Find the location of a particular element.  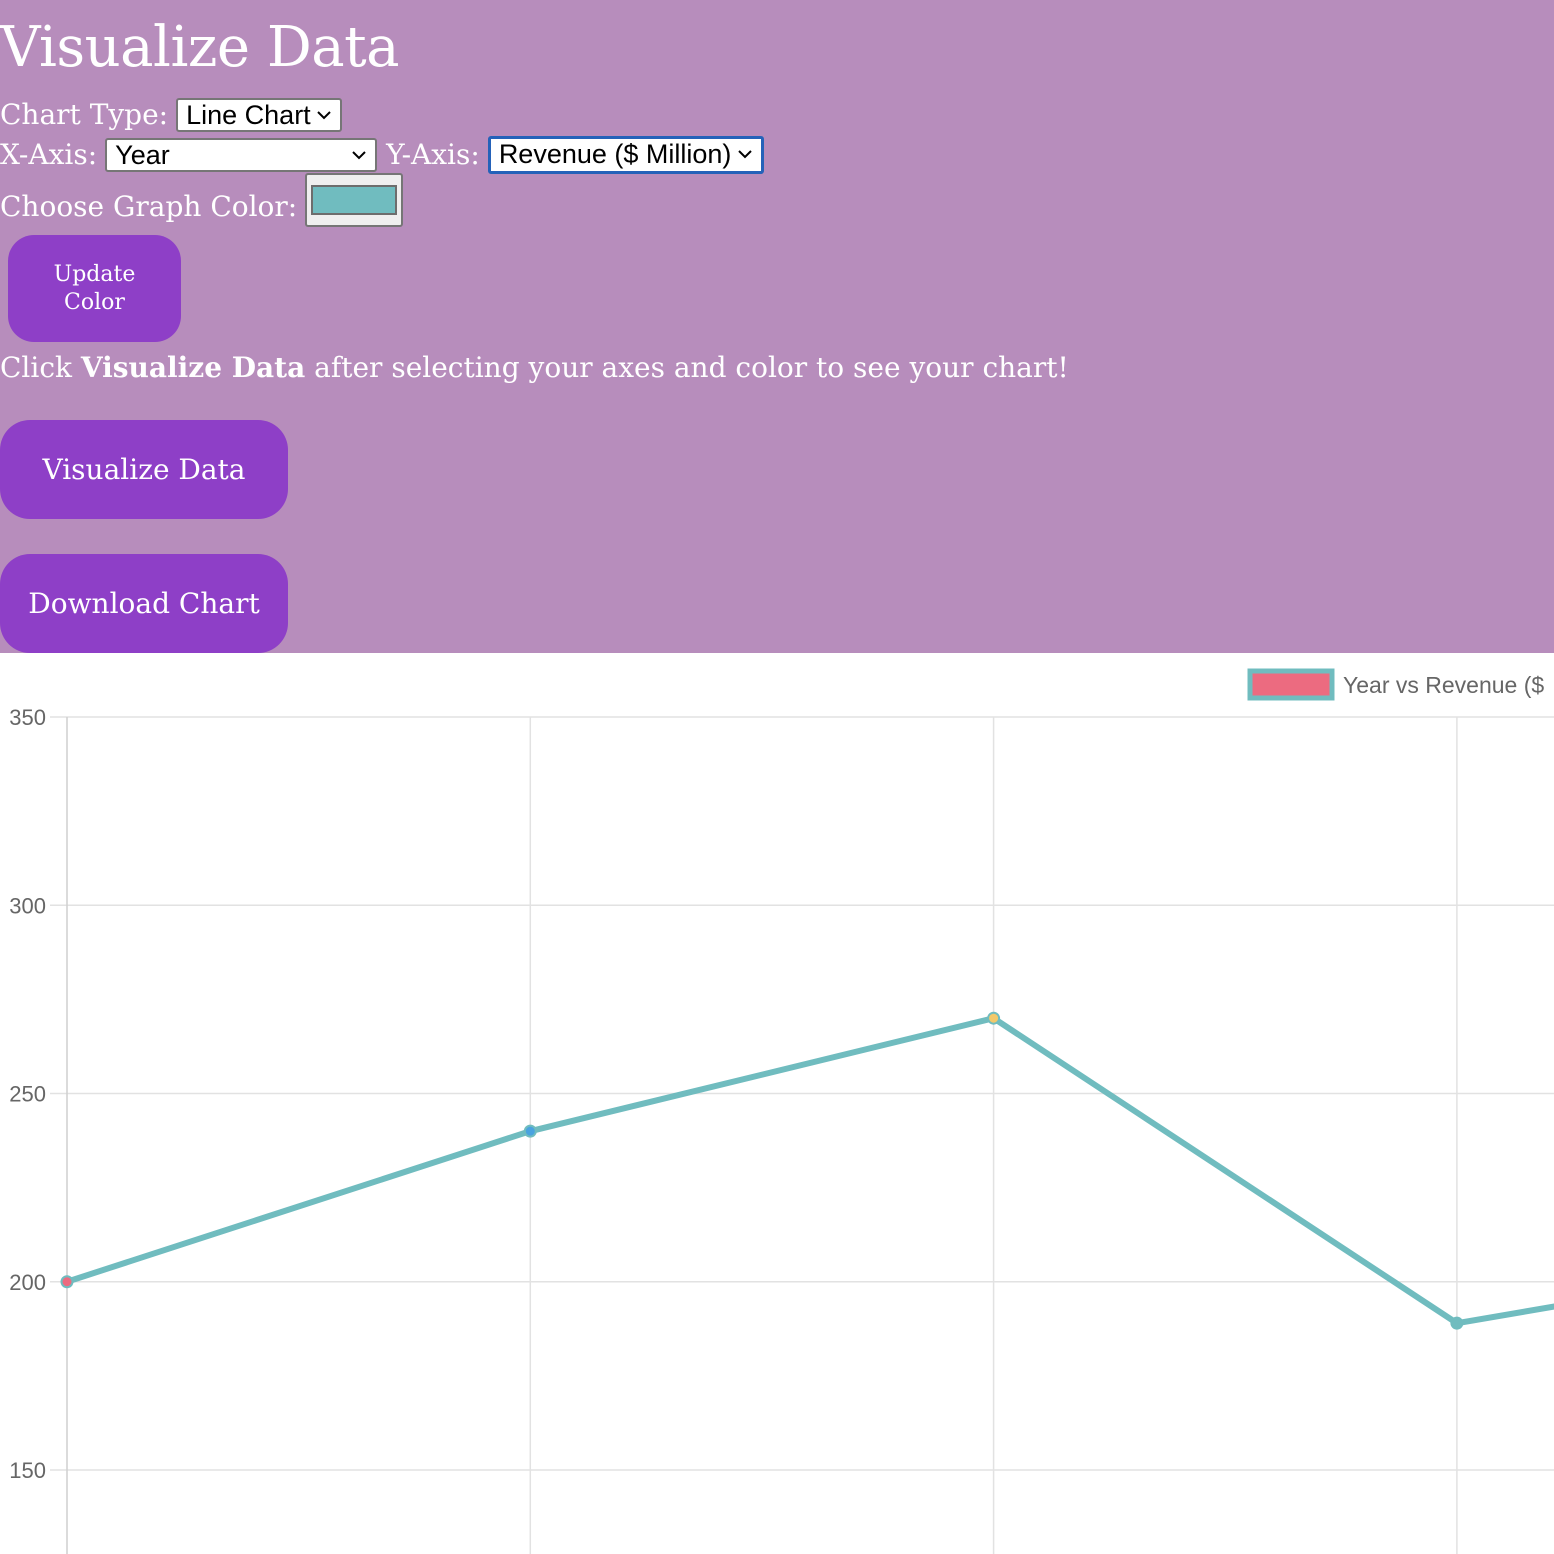

update-color-line2: Color is located at coordinates (94, 302).